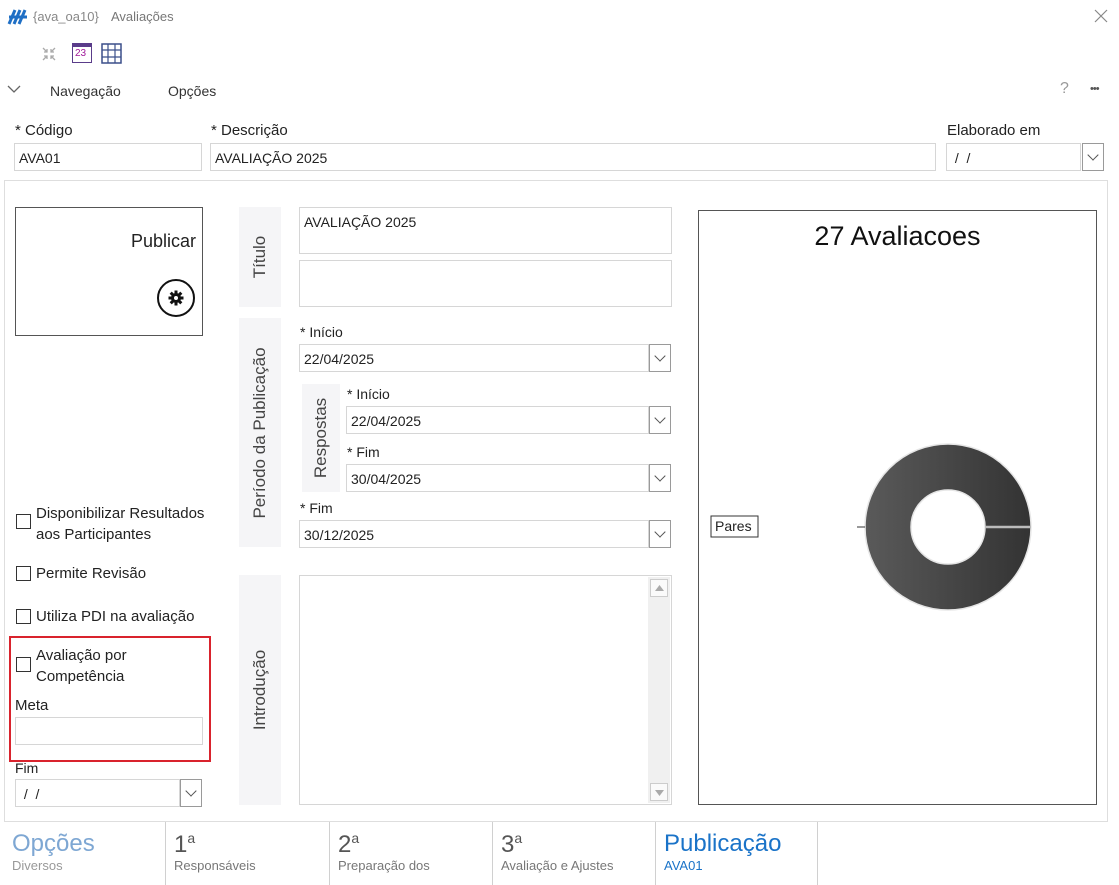 The height and width of the screenshot is (885, 1119). Describe the element at coordinates (14, 89) in the screenshot. I see `chevron-down-icon` at that location.